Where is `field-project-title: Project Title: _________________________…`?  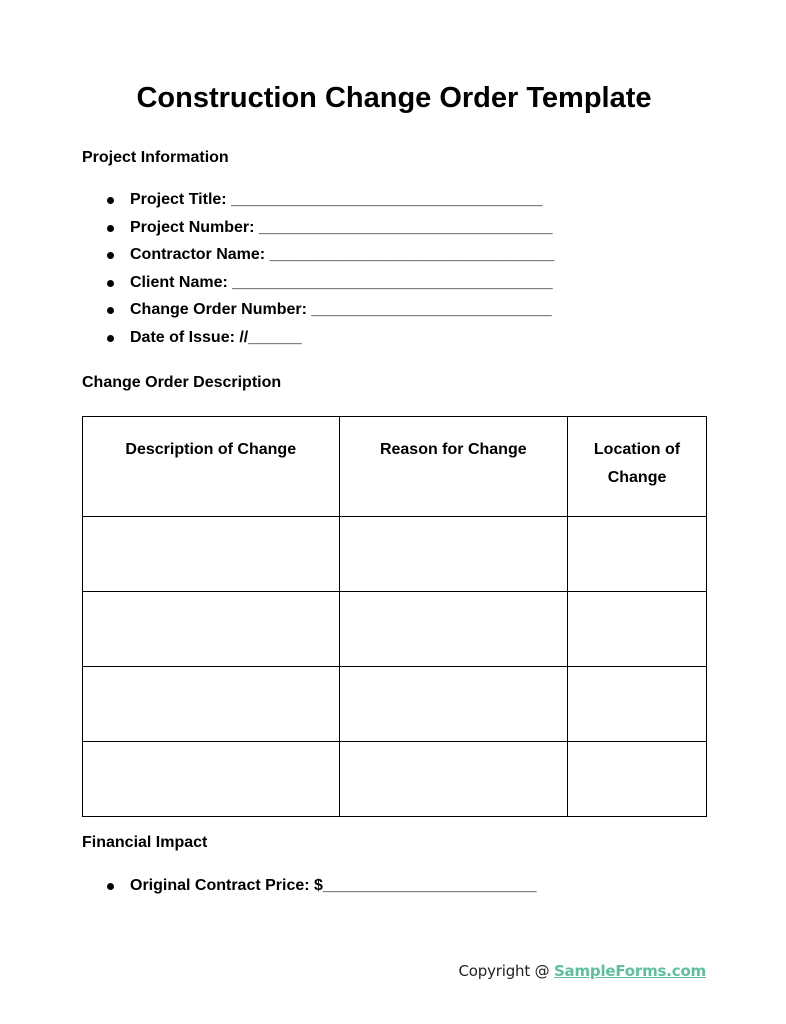 field-project-title: Project Title: _________________________… is located at coordinates (277, 200).